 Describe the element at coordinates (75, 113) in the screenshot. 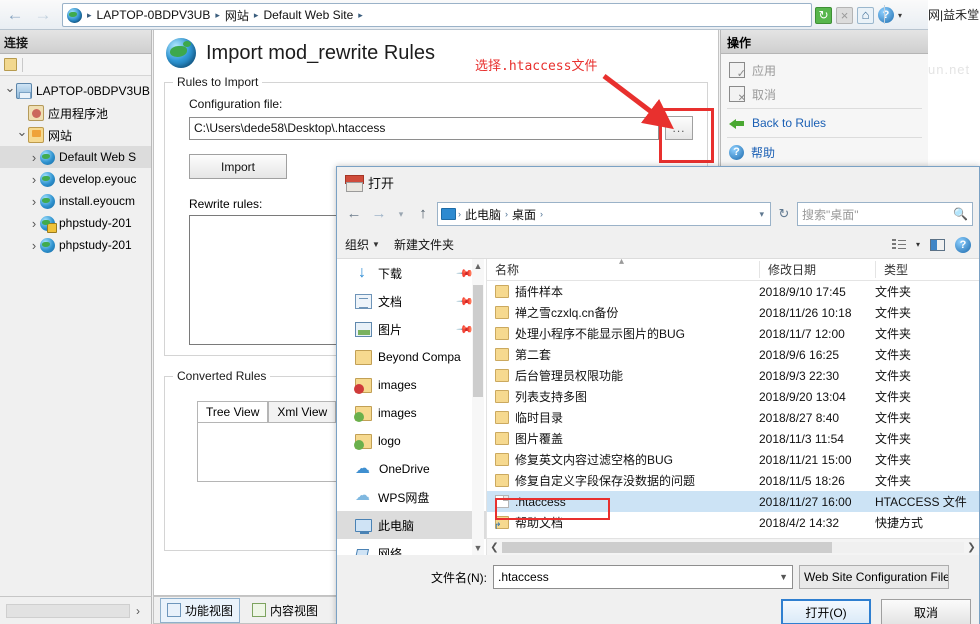

I see `tree-node-app-pools: 应用程序池` at that location.